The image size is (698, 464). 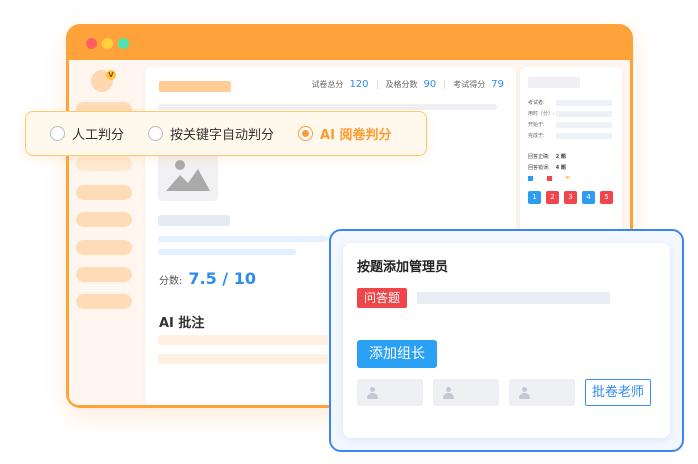 I want to click on wrong-legend-icon, so click(x=549, y=178).